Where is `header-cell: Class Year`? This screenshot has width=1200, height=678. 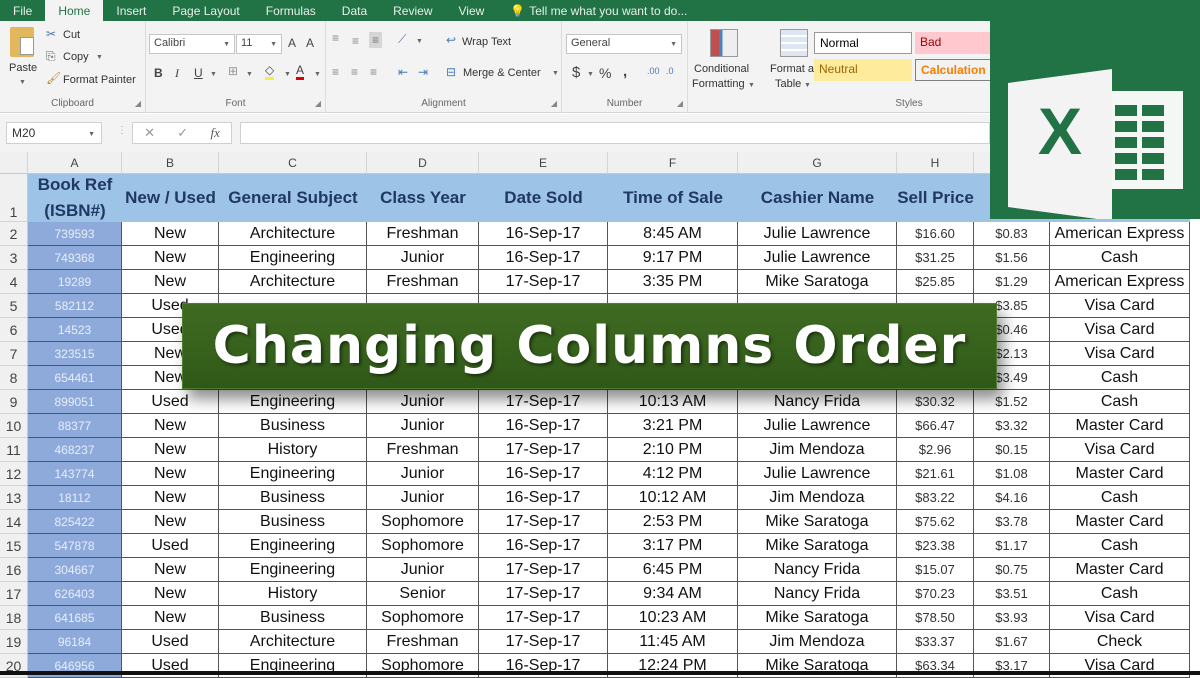
header-cell: Class Year is located at coordinates (423, 198).